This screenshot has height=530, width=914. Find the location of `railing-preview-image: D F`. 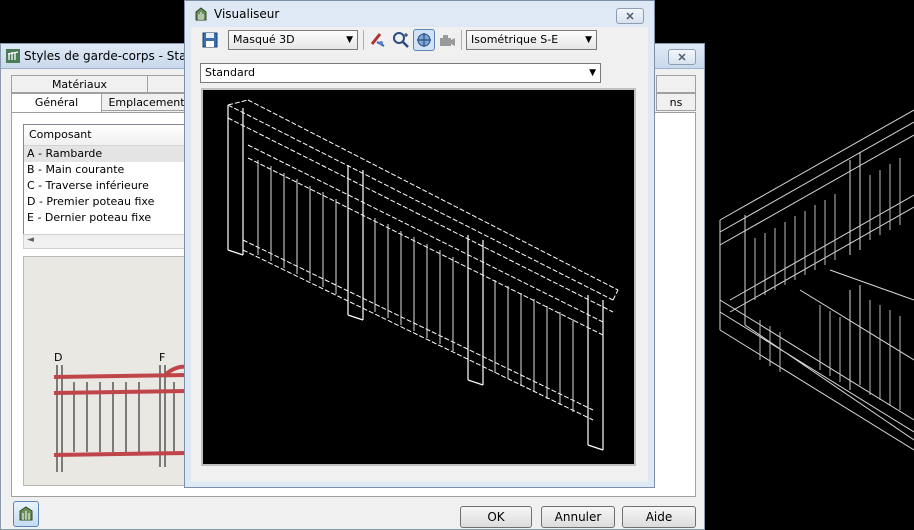

railing-preview-image: D F is located at coordinates (105, 371).